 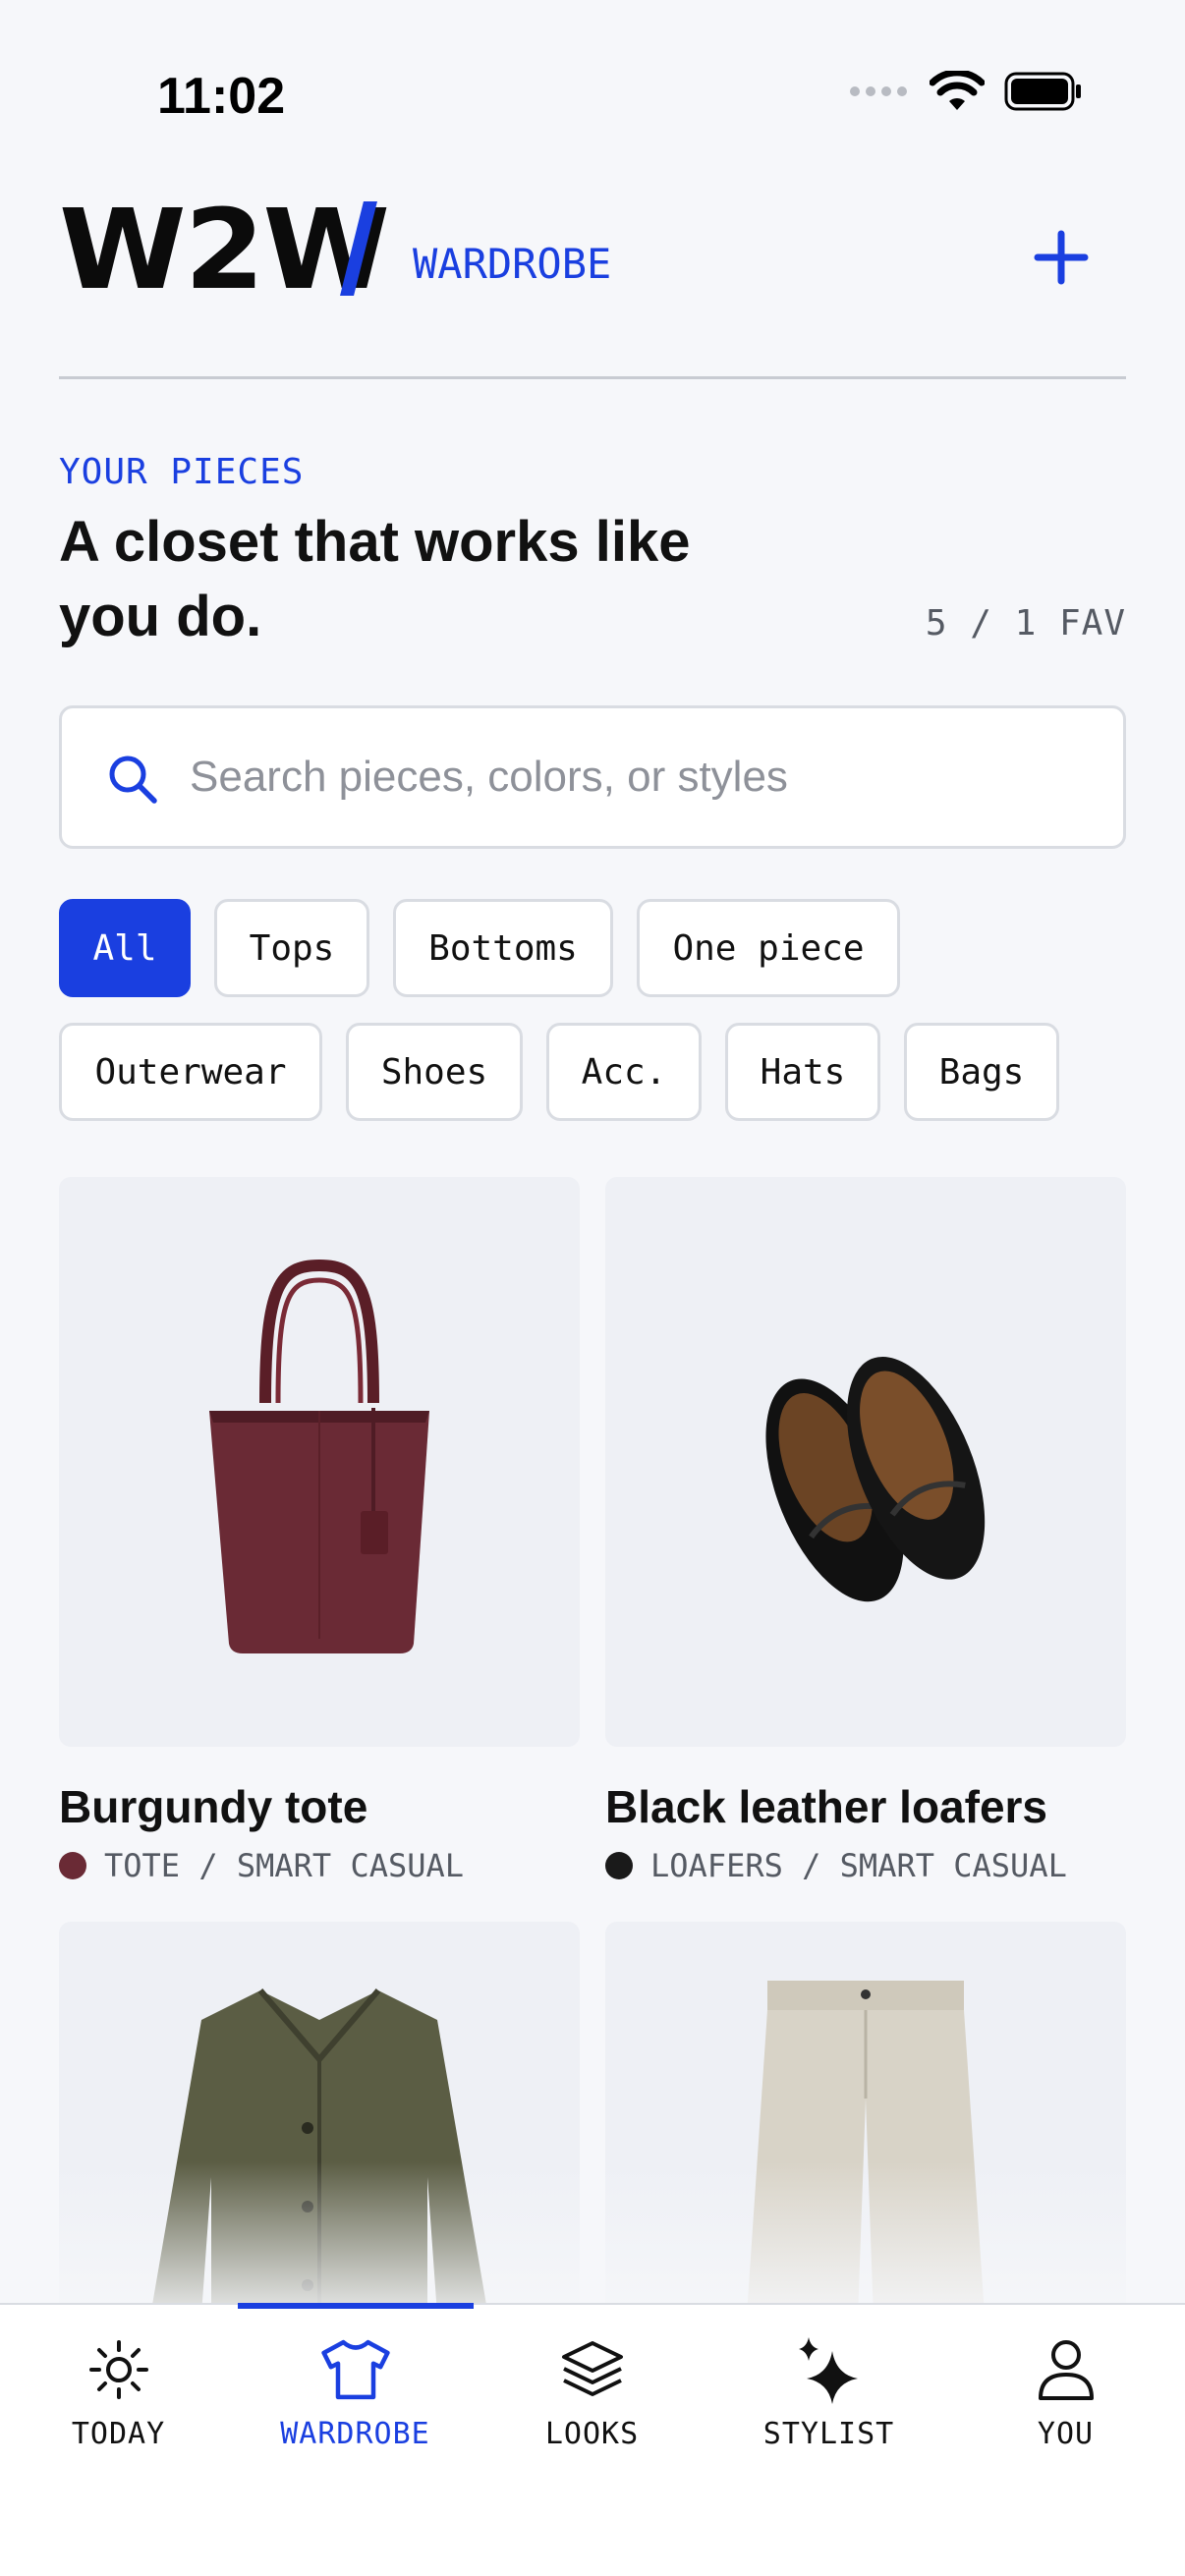 I want to click on filter-chip-bottoms: Bottoms, so click(x=503, y=948).